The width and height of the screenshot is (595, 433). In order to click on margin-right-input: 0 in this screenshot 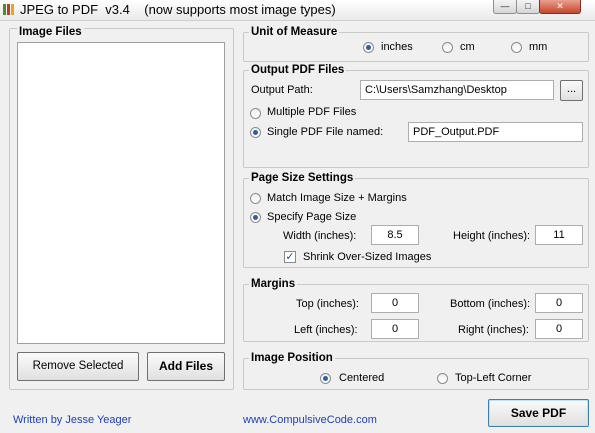, I will do `click(559, 329)`.